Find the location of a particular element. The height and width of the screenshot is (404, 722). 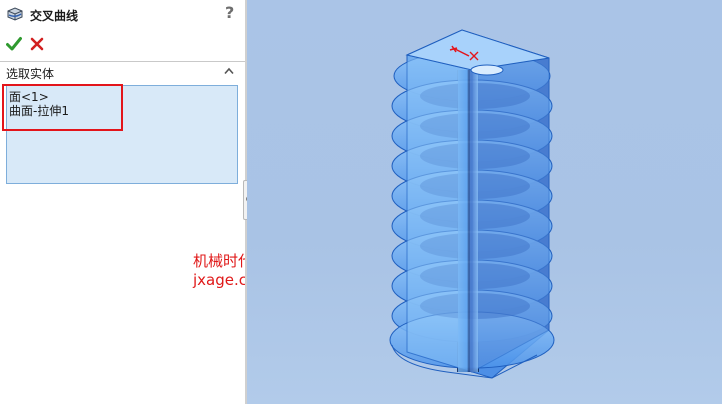

help-icon: ? is located at coordinates (229, 12).